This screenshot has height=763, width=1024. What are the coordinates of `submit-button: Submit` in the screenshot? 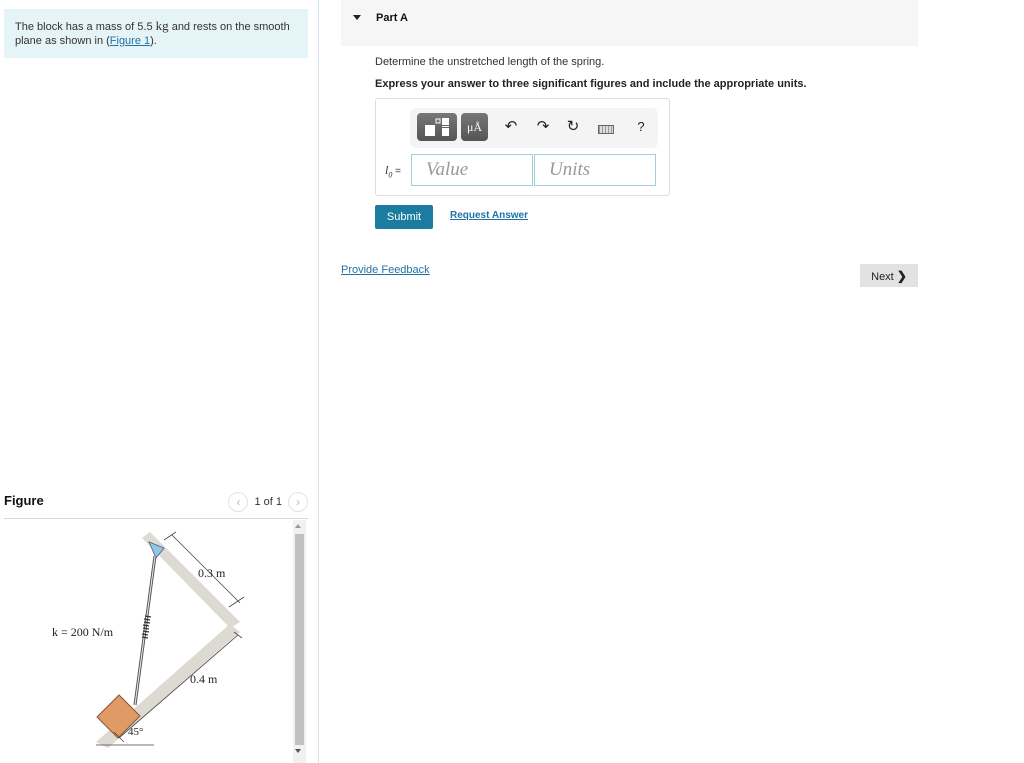 It's located at (404, 217).